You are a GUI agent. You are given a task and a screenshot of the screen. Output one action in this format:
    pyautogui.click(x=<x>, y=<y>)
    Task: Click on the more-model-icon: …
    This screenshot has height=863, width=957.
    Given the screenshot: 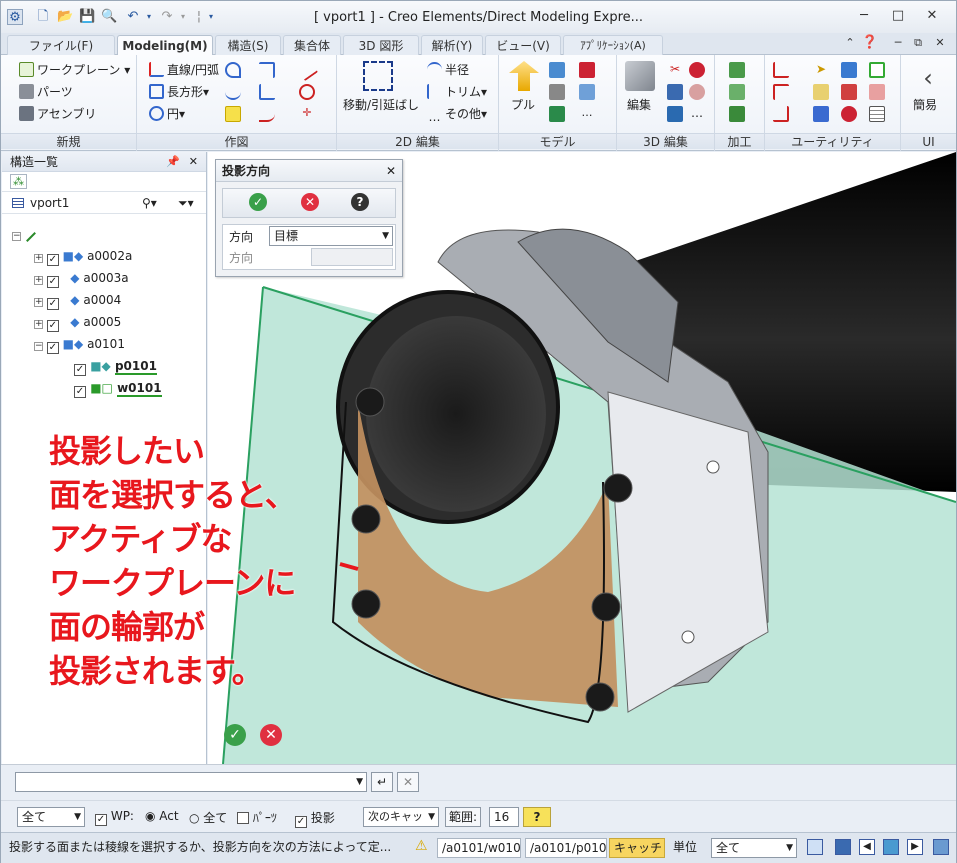 What is the action you would take?
    pyautogui.click(x=587, y=114)
    